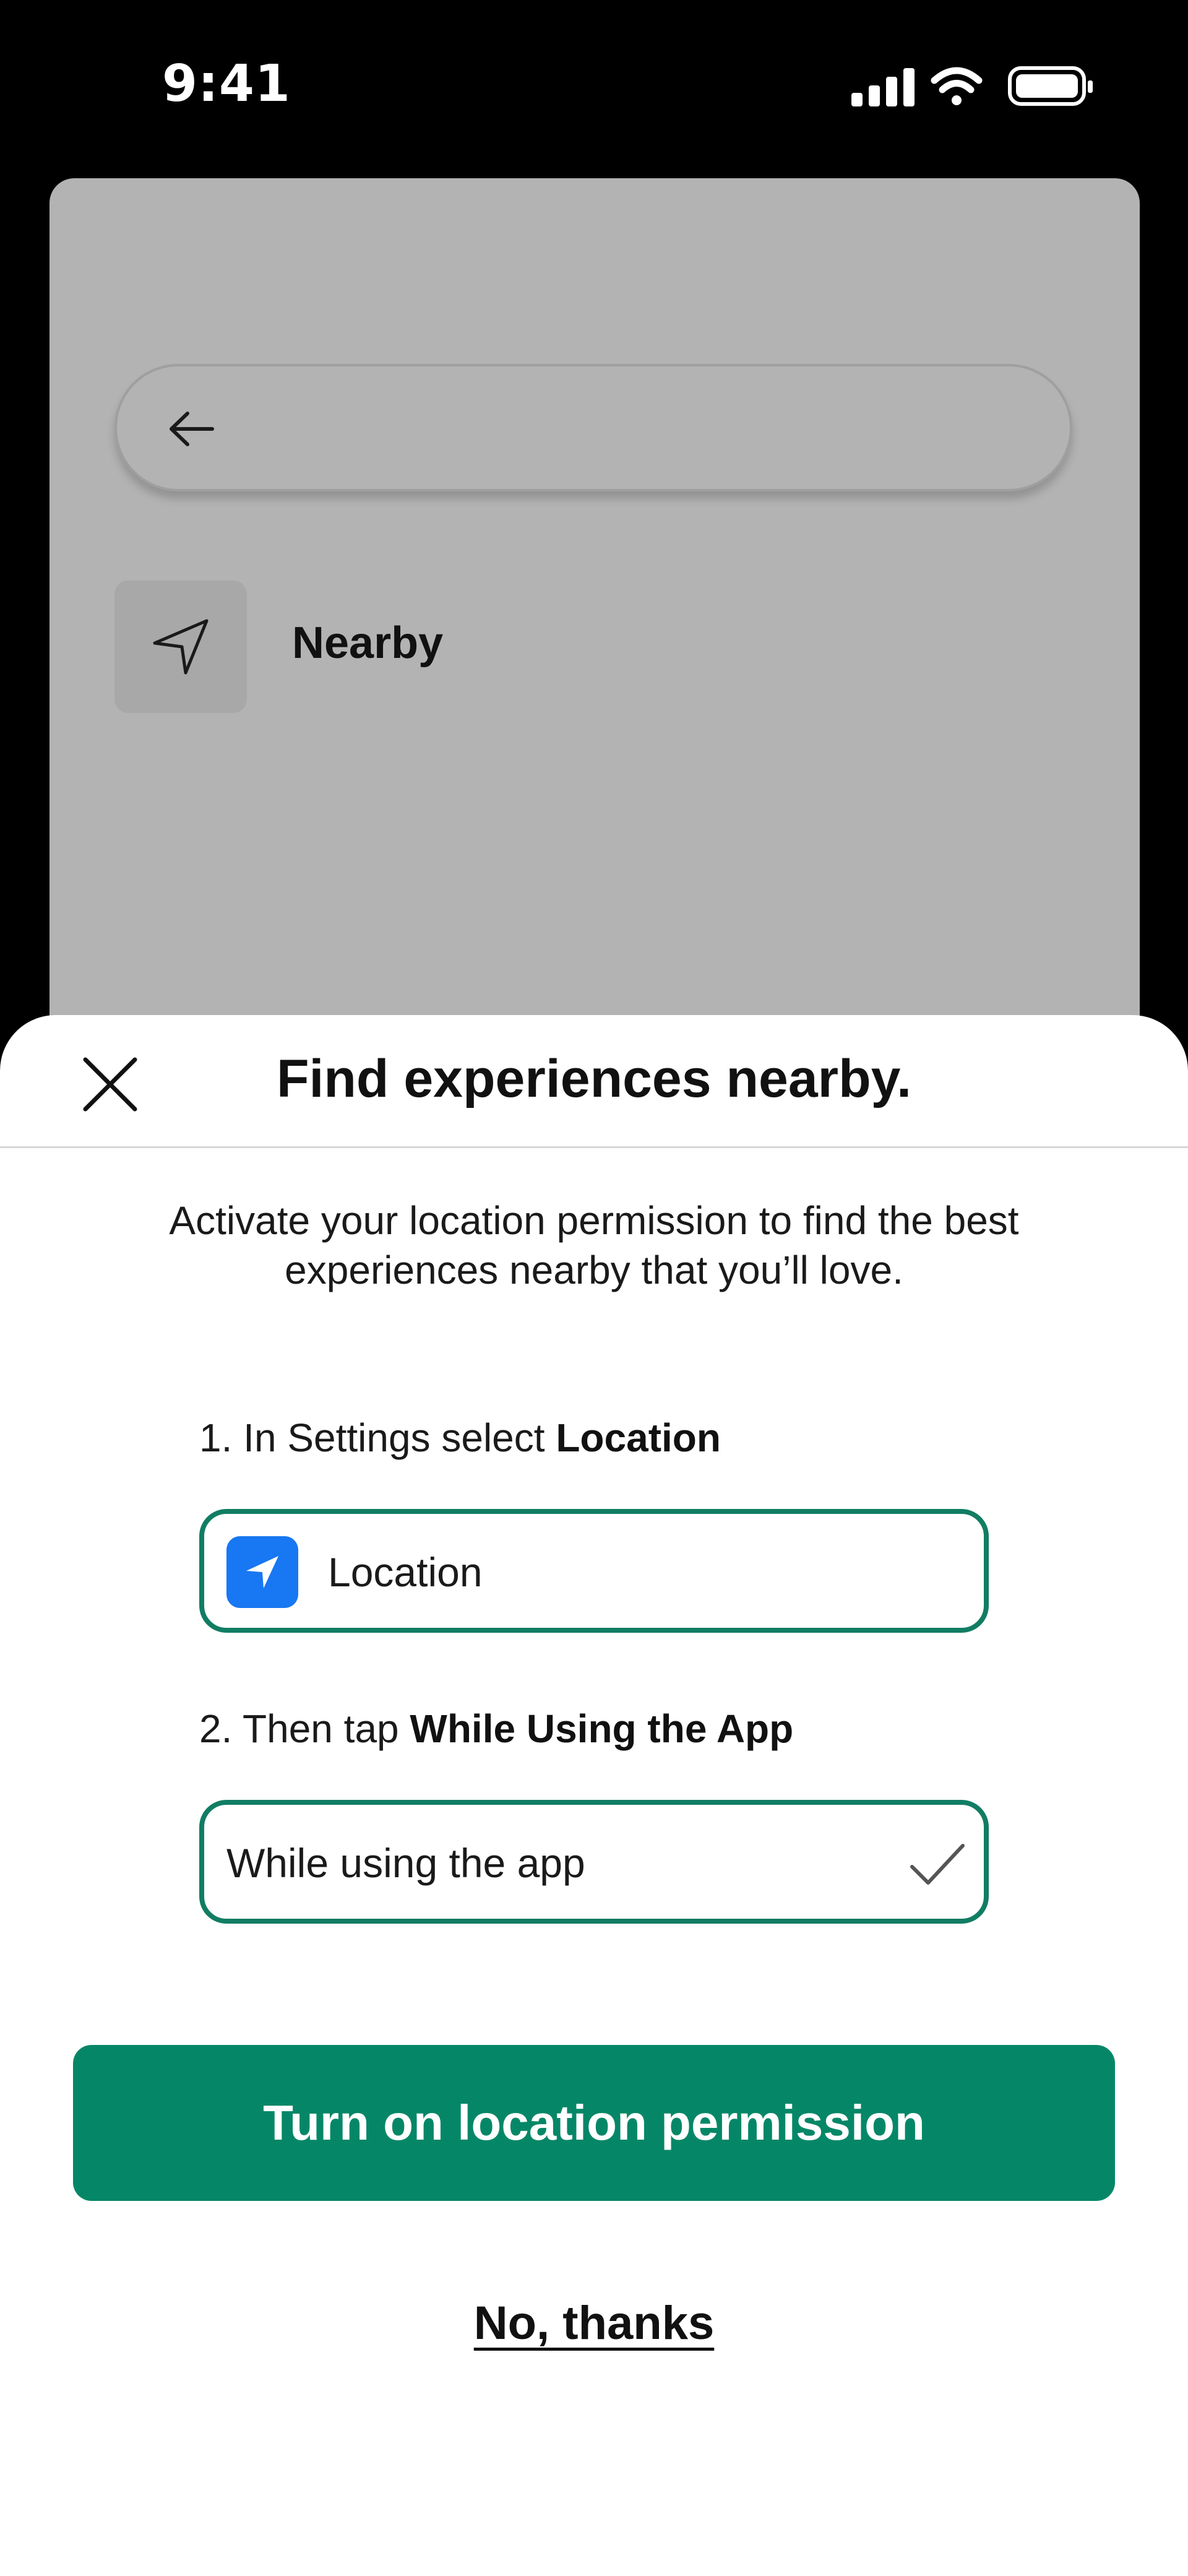 The image size is (1188, 2576). I want to click on step-1-bold: Location, so click(638, 1438).